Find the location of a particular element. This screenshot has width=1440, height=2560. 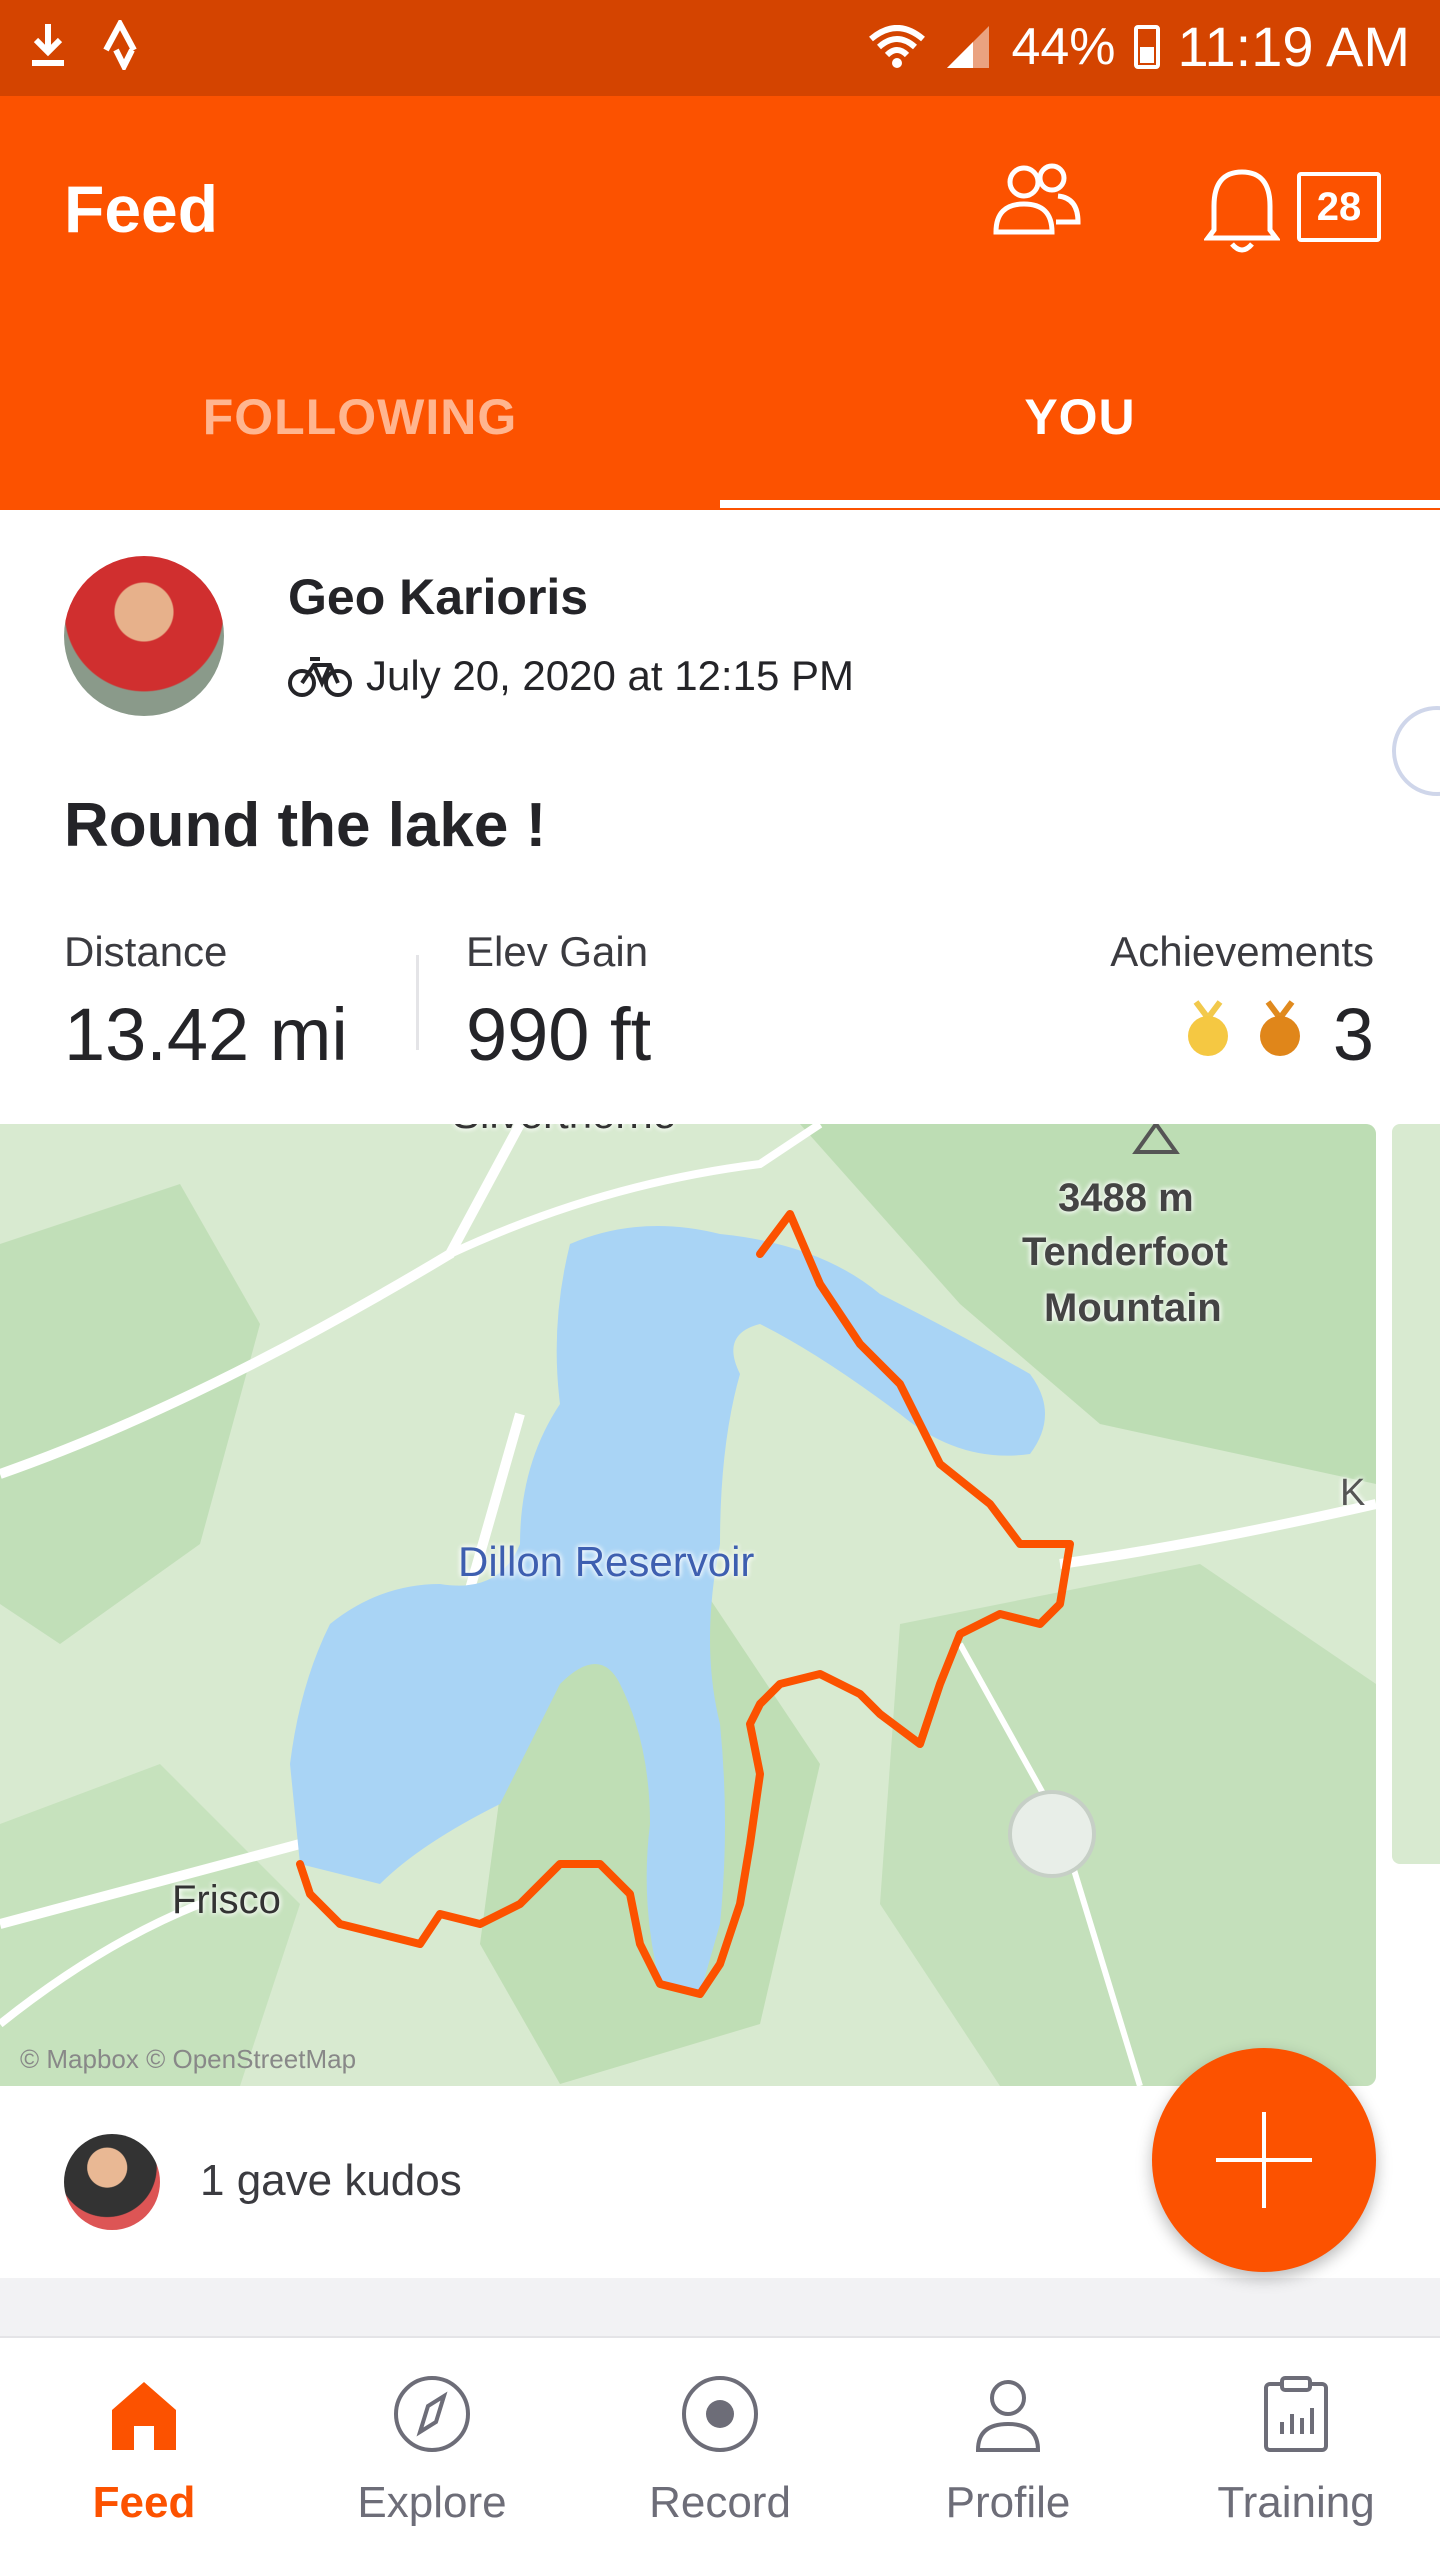

tab-you: YOU is located at coordinates (1080, 417).